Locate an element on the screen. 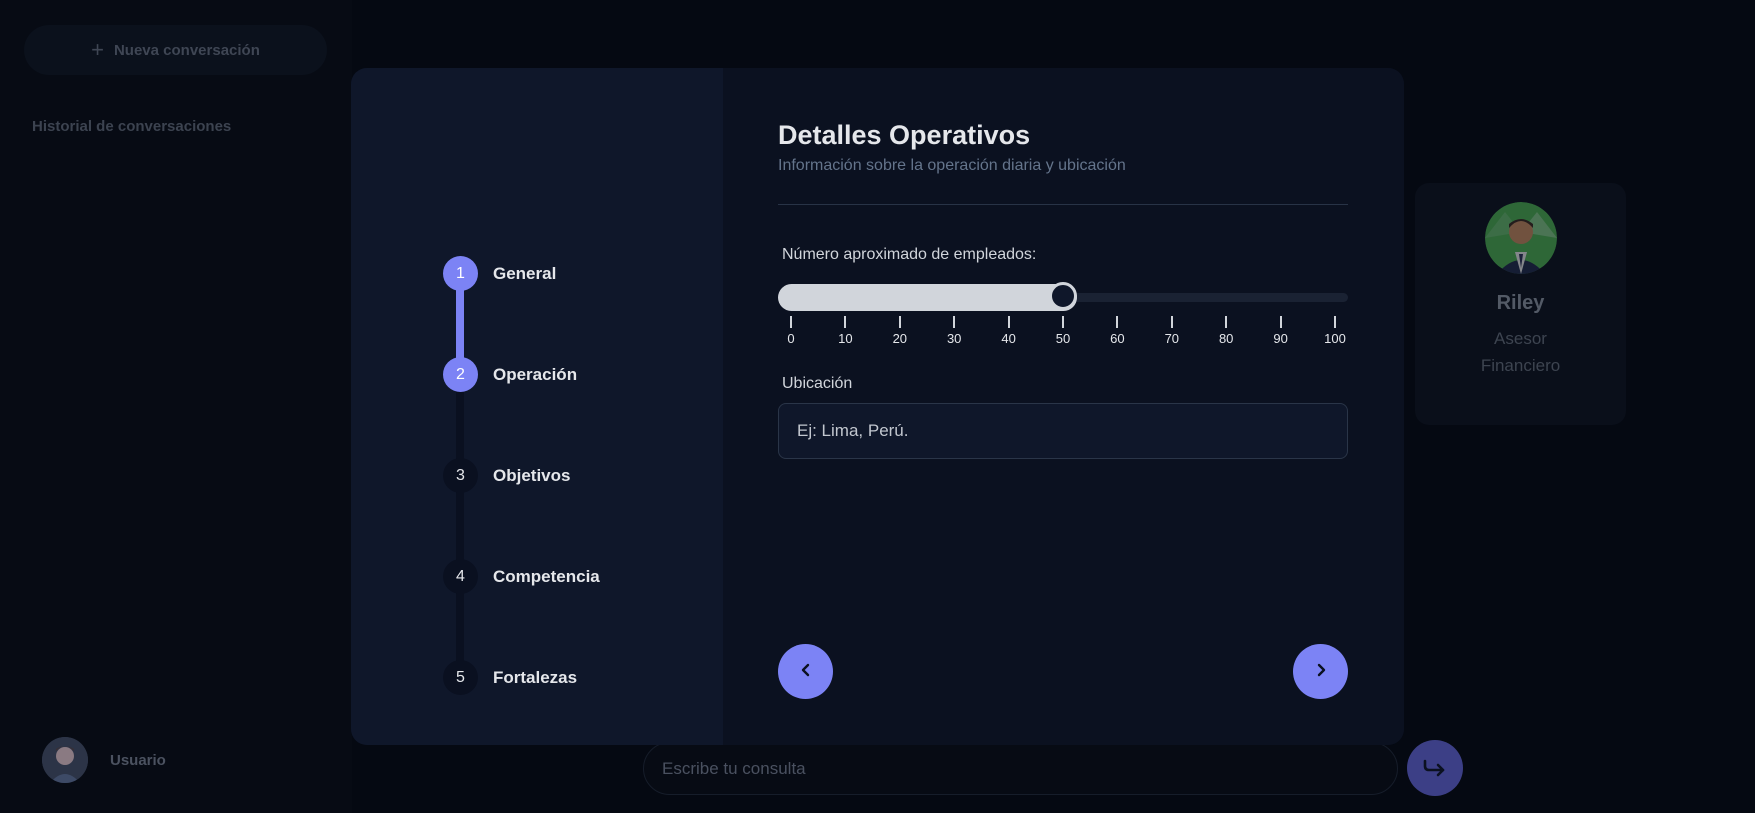 This screenshot has width=1755, height=813. tick-label: 0 is located at coordinates (791, 338).